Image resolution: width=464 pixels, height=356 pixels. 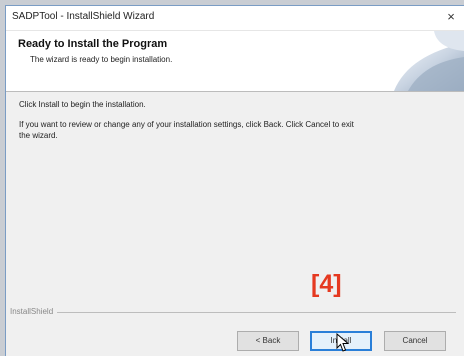 What do you see at coordinates (268, 341) in the screenshot?
I see `back-button: < Back` at bounding box center [268, 341].